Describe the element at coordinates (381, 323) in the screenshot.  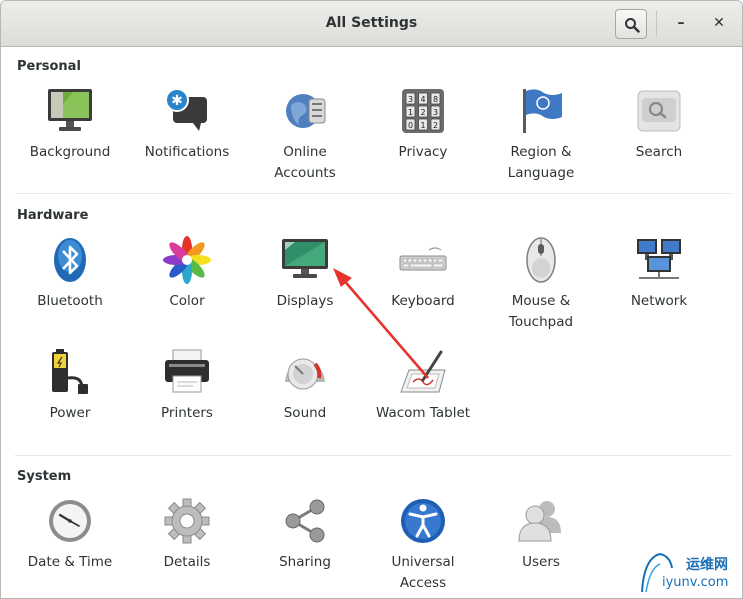
I see `annotation-arrow` at that location.